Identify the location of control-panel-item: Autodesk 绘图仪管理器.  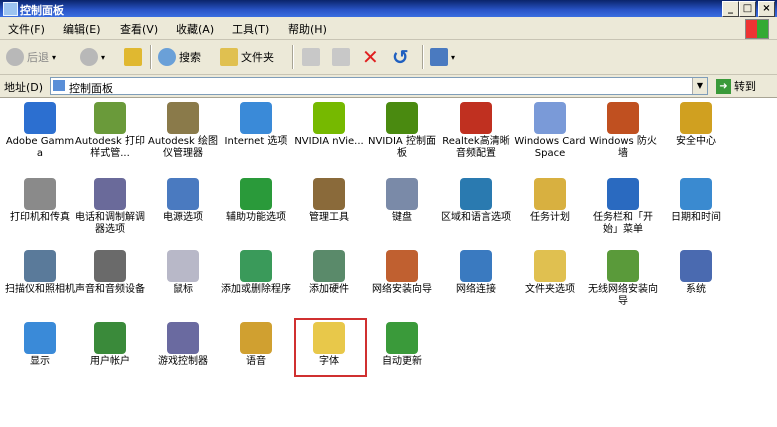
(183, 131).